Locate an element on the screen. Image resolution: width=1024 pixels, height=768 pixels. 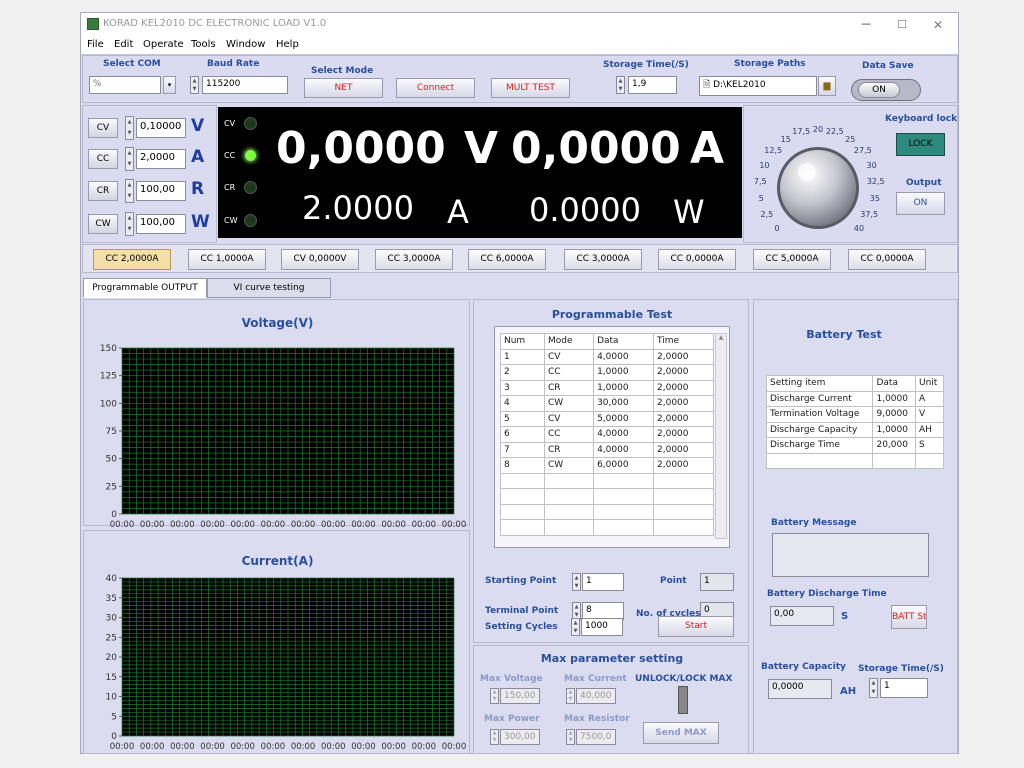
baud-rate-input: 115200 is located at coordinates (245, 85).